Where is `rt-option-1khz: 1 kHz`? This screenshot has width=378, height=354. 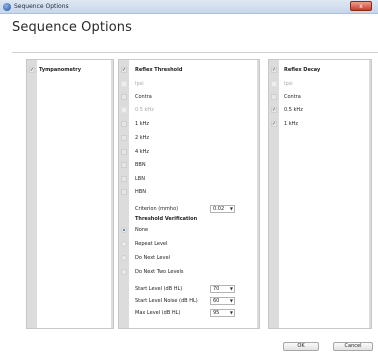
rt-option-1khz: 1 kHz is located at coordinates (189, 124).